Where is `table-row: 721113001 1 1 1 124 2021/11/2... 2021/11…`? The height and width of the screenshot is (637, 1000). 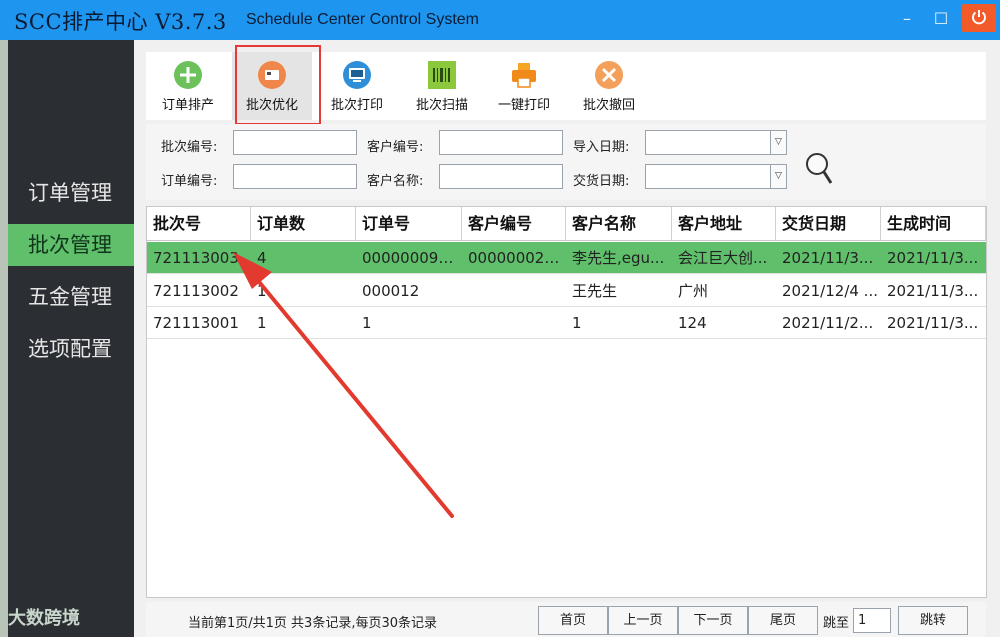 table-row: 721113001 1 1 1 124 2021/11/2... 2021/11… is located at coordinates (566, 323).